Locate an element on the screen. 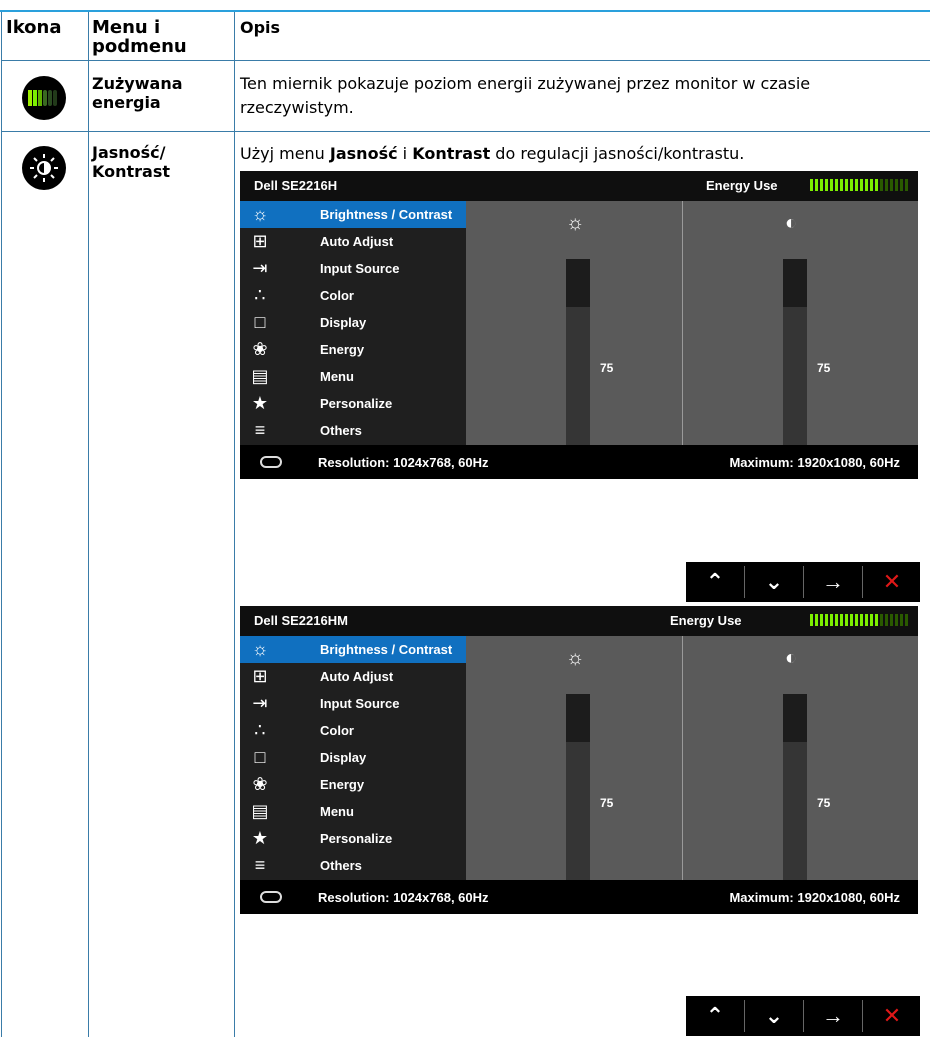 This screenshot has width=930, height=1037. osd-model-name: Dell SE2216H is located at coordinates (296, 185).